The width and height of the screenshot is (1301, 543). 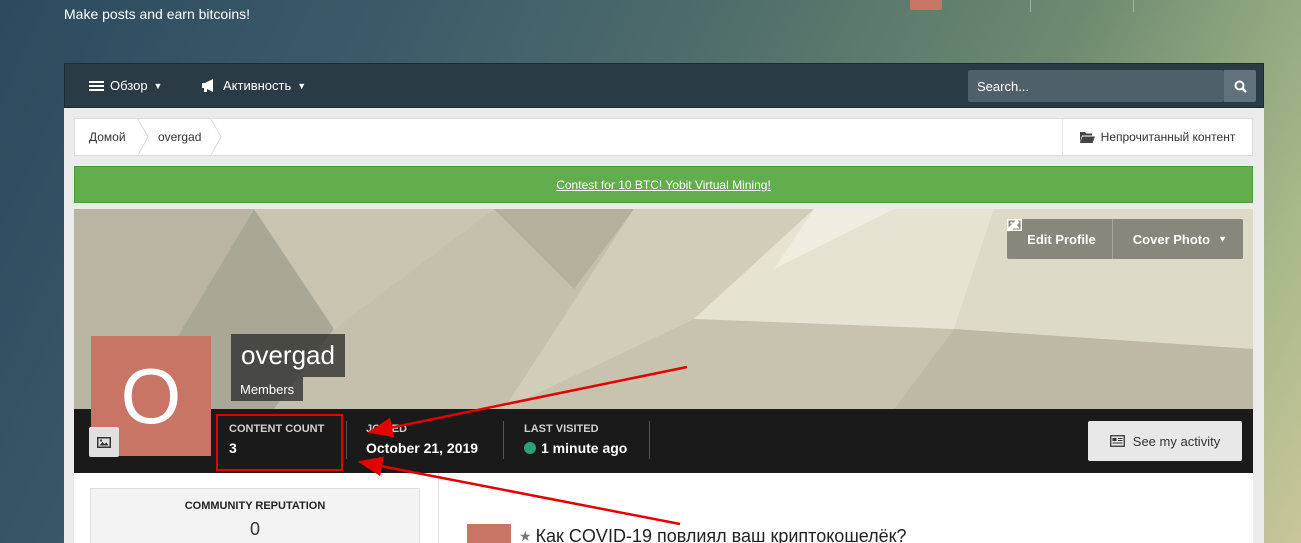 What do you see at coordinates (386, 429) in the screenshot?
I see `stat-label: JOINED` at bounding box center [386, 429].